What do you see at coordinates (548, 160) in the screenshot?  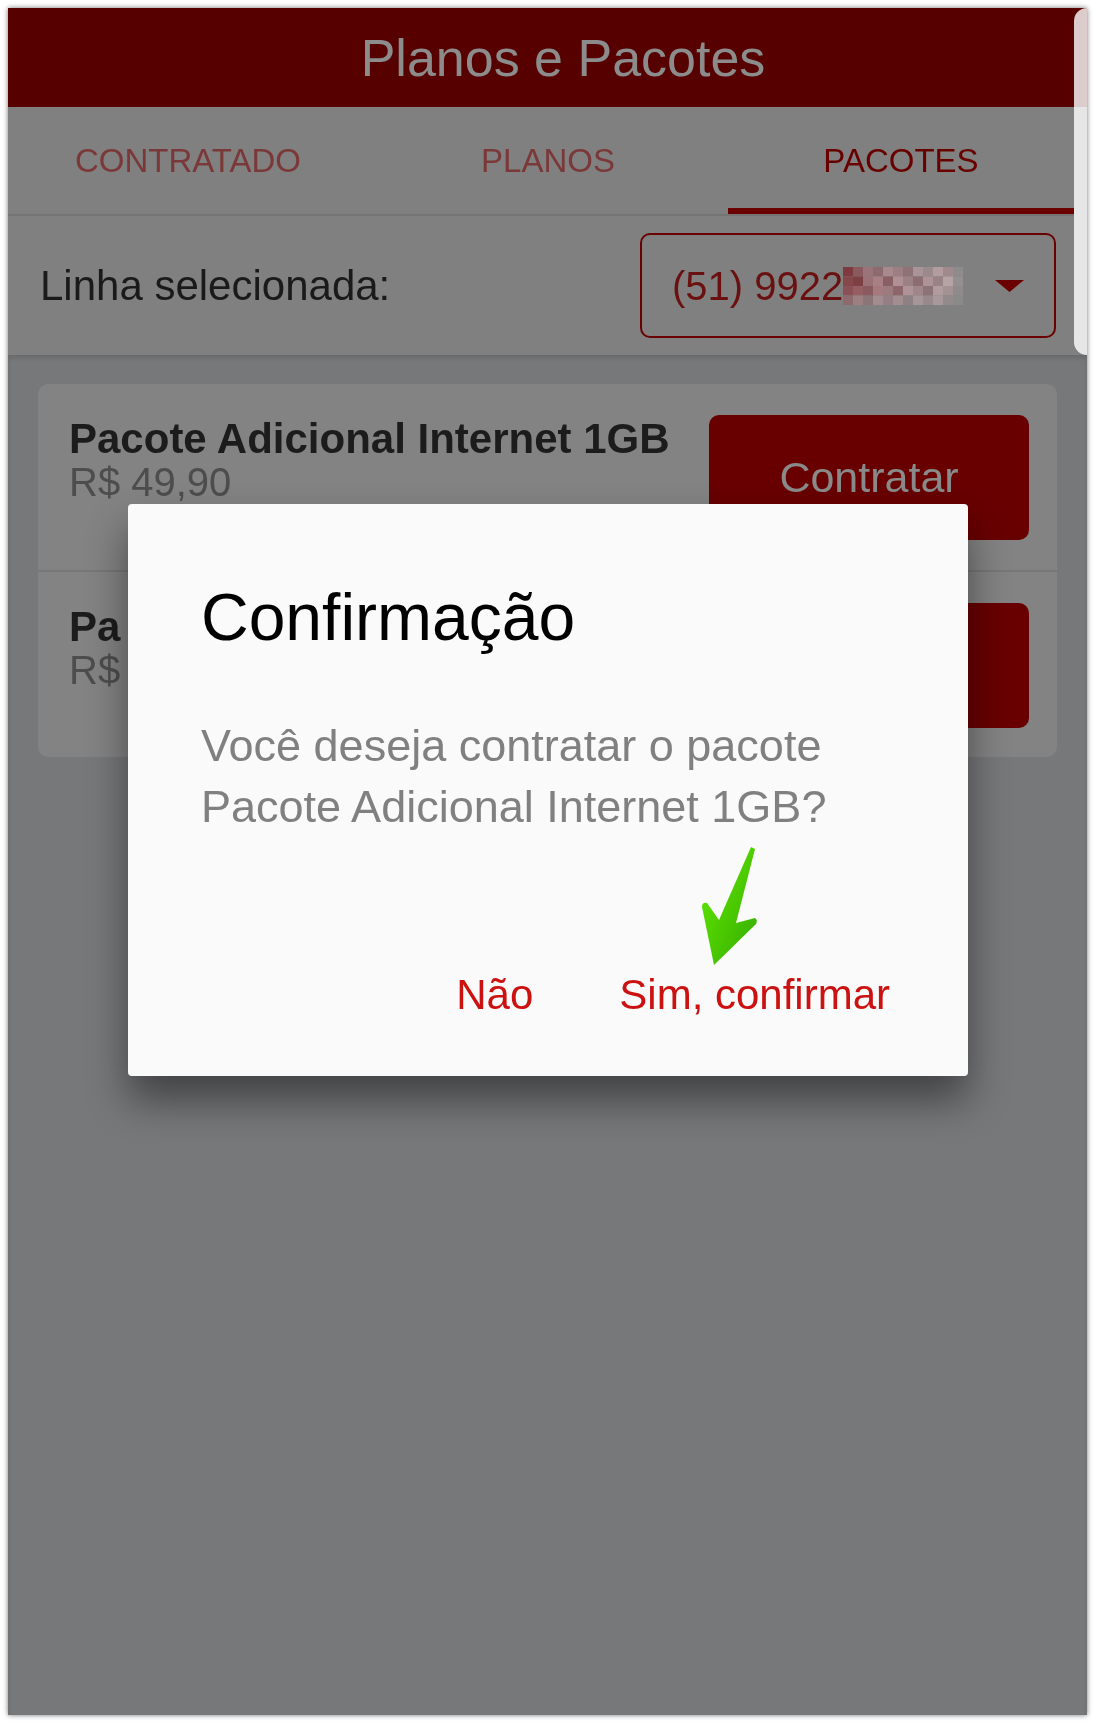 I see `tab: PLANOS` at bounding box center [548, 160].